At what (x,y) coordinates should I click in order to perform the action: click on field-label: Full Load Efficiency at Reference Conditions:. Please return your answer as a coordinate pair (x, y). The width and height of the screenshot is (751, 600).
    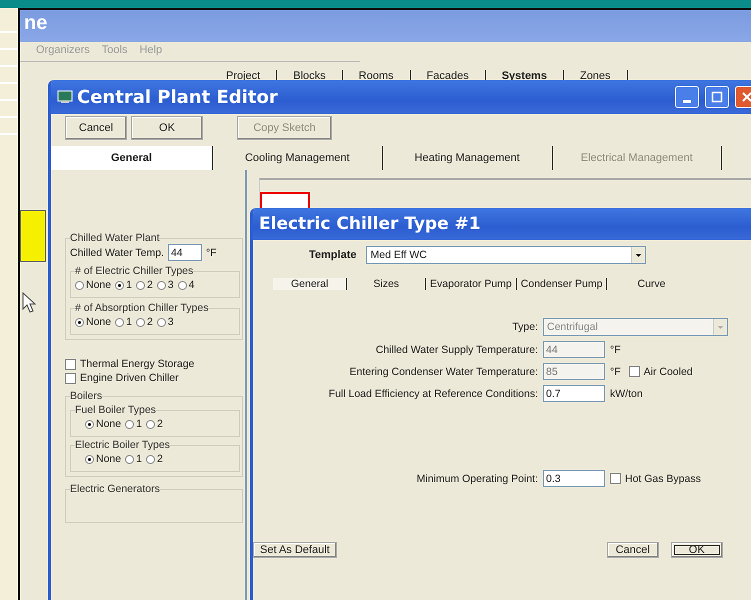
    Looking at the image, I should click on (433, 394).